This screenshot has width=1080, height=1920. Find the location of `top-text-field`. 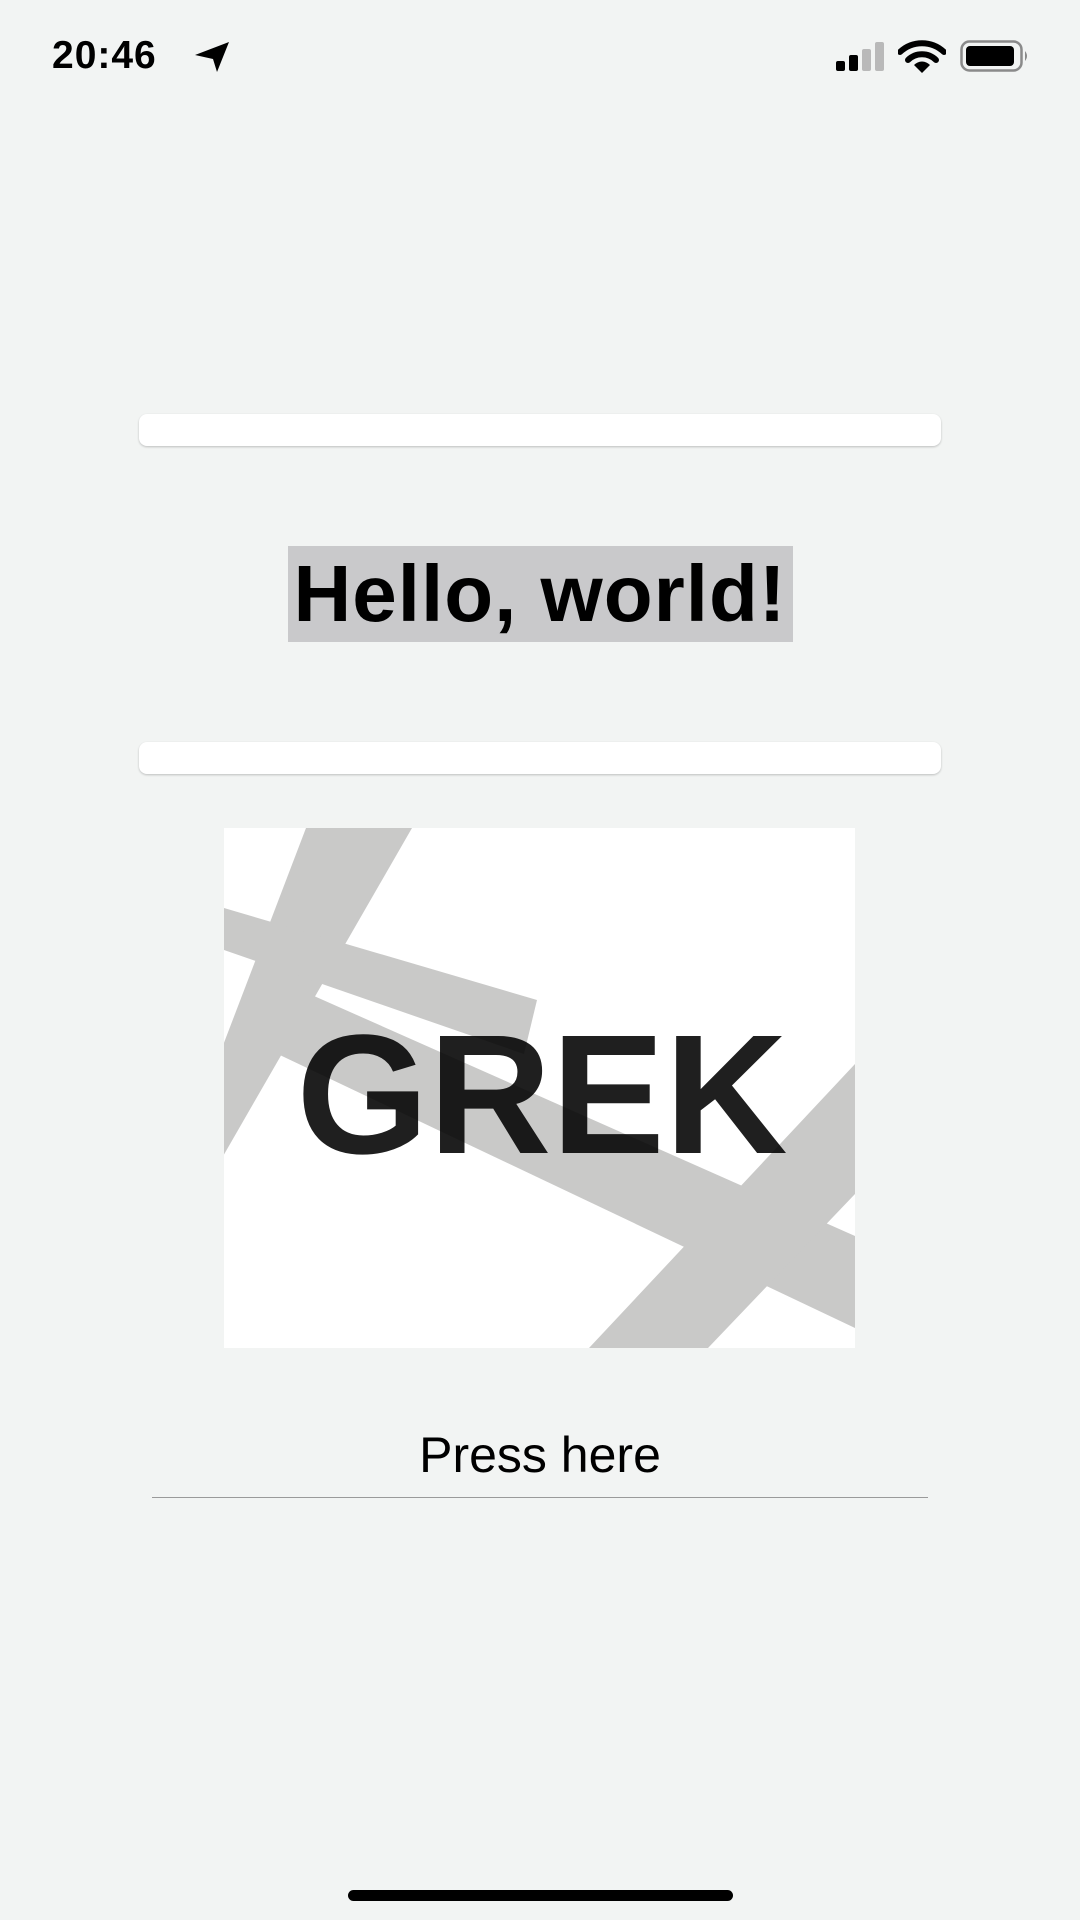

top-text-field is located at coordinates (540, 430).